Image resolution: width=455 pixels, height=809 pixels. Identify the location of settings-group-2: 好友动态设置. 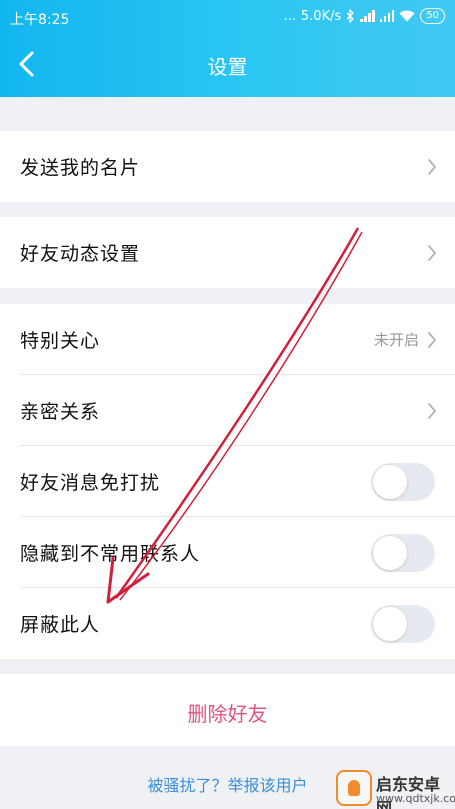
(227, 252).